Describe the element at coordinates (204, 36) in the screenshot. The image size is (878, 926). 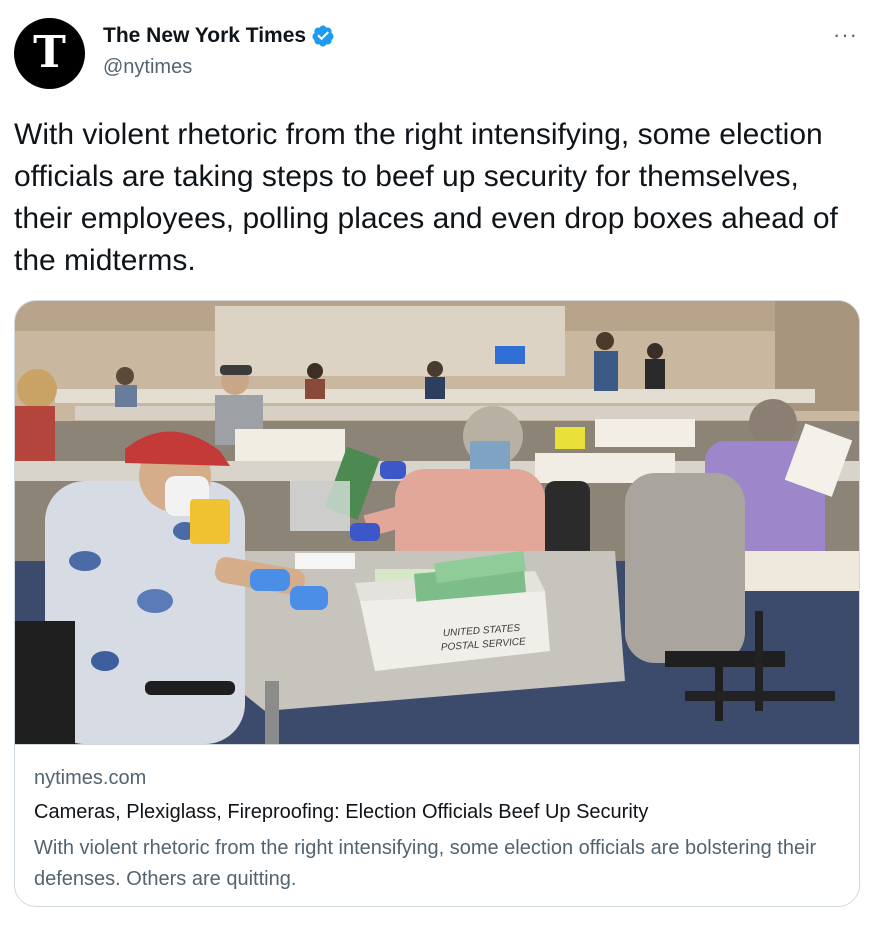
I see `author-display-name: The New York Times` at that location.